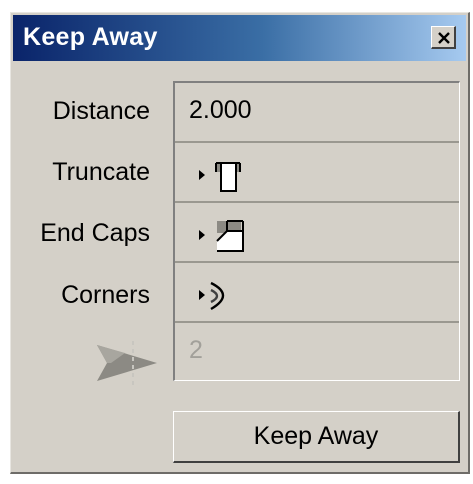 Image resolution: width=473 pixels, height=484 pixels. I want to click on corners-style-dropdown, so click(232, 296).